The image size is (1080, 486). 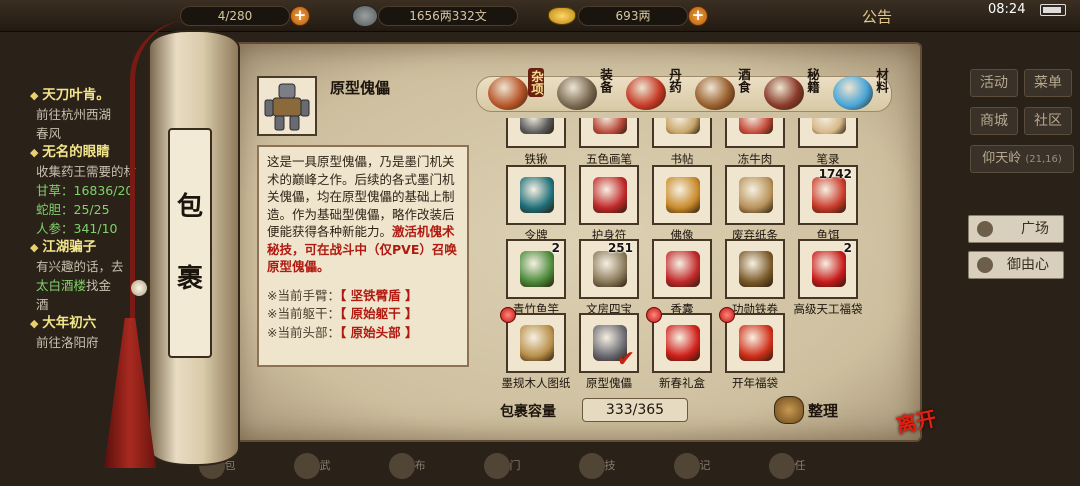 What do you see at coordinates (508, 315) in the screenshot?
I see `new-badge-icon` at bounding box center [508, 315].